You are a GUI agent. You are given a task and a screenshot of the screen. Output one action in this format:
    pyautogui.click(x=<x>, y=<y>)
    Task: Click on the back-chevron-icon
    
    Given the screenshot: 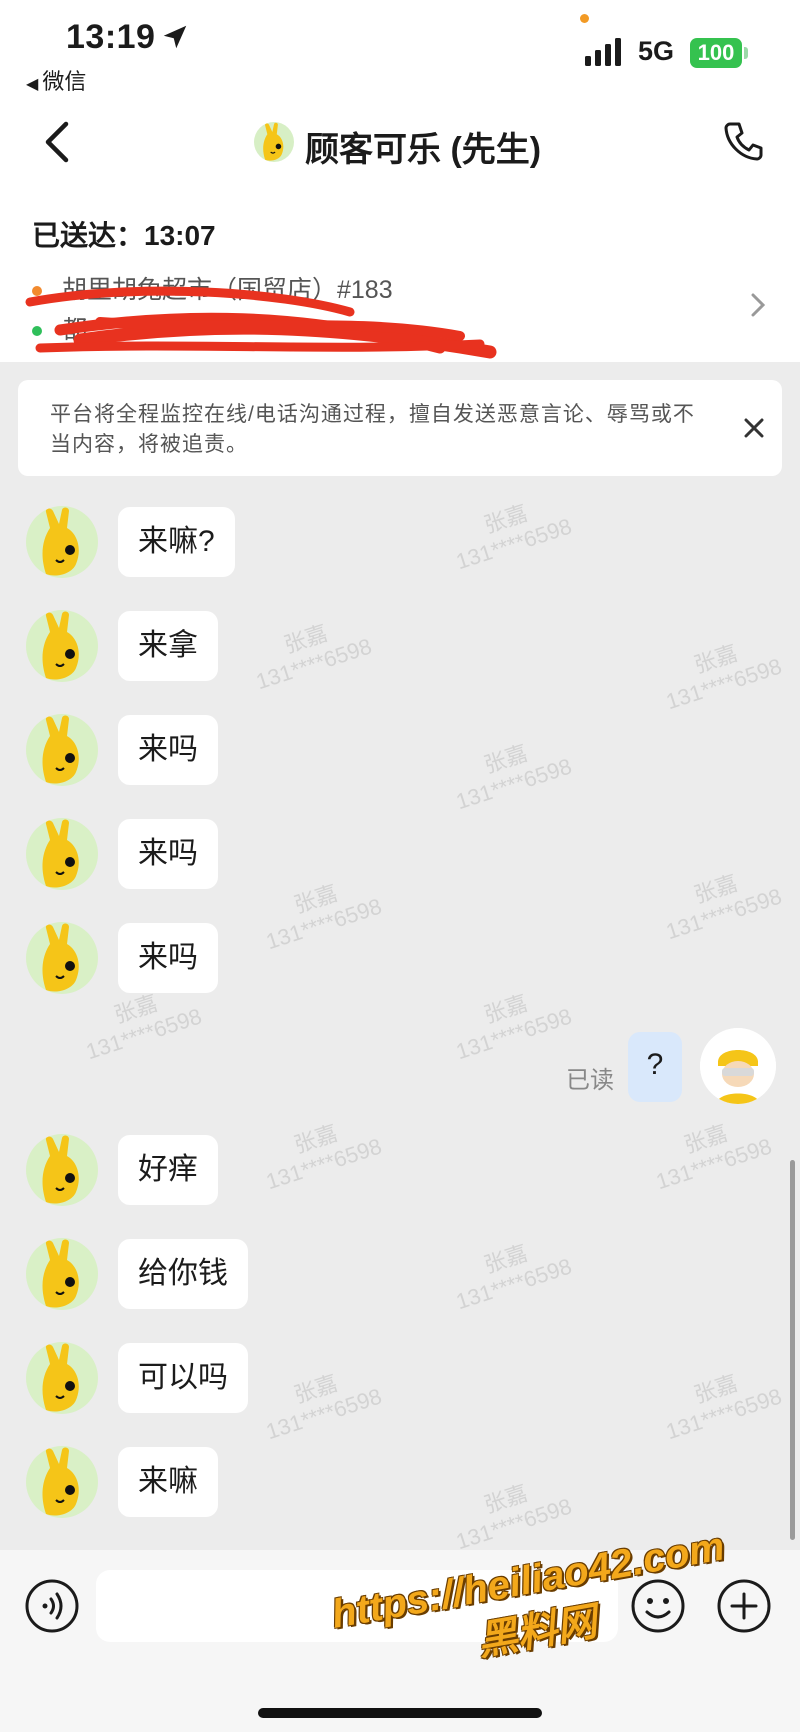 What is the action you would take?
    pyautogui.click(x=58, y=142)
    